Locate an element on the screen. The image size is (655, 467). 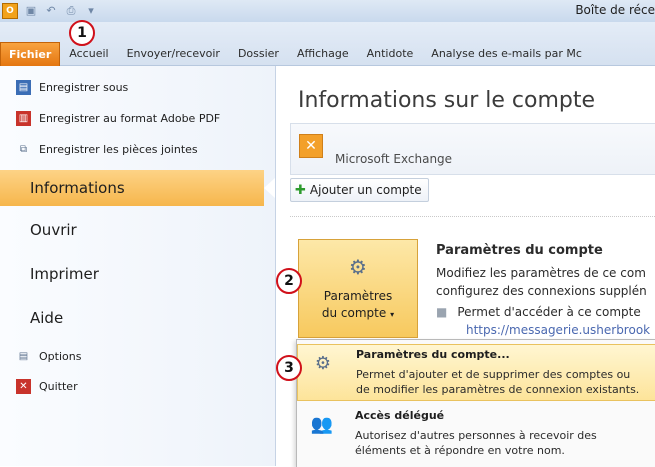
tab-home: Accueil is located at coordinates (88, 53).